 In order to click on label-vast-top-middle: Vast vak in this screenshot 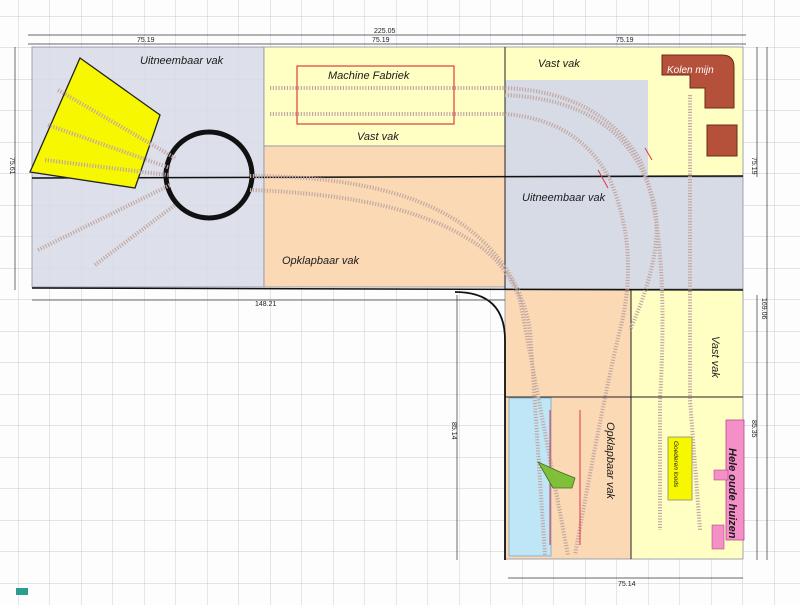, I will do `click(378, 137)`.